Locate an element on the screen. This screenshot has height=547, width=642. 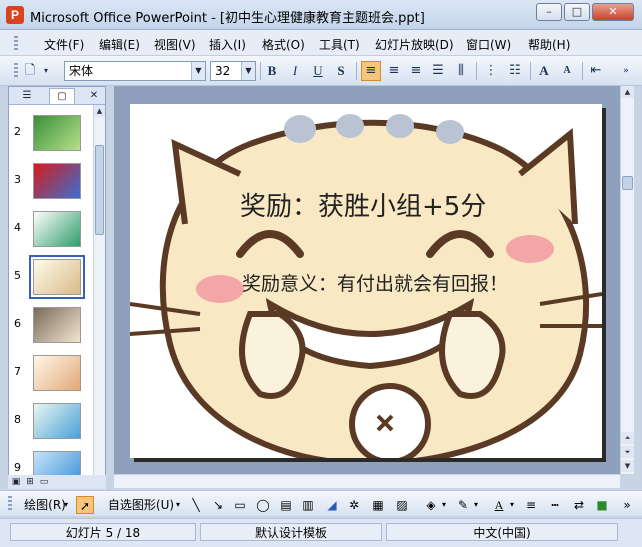
align-center-button: ≡ is located at coordinates (394, 71).